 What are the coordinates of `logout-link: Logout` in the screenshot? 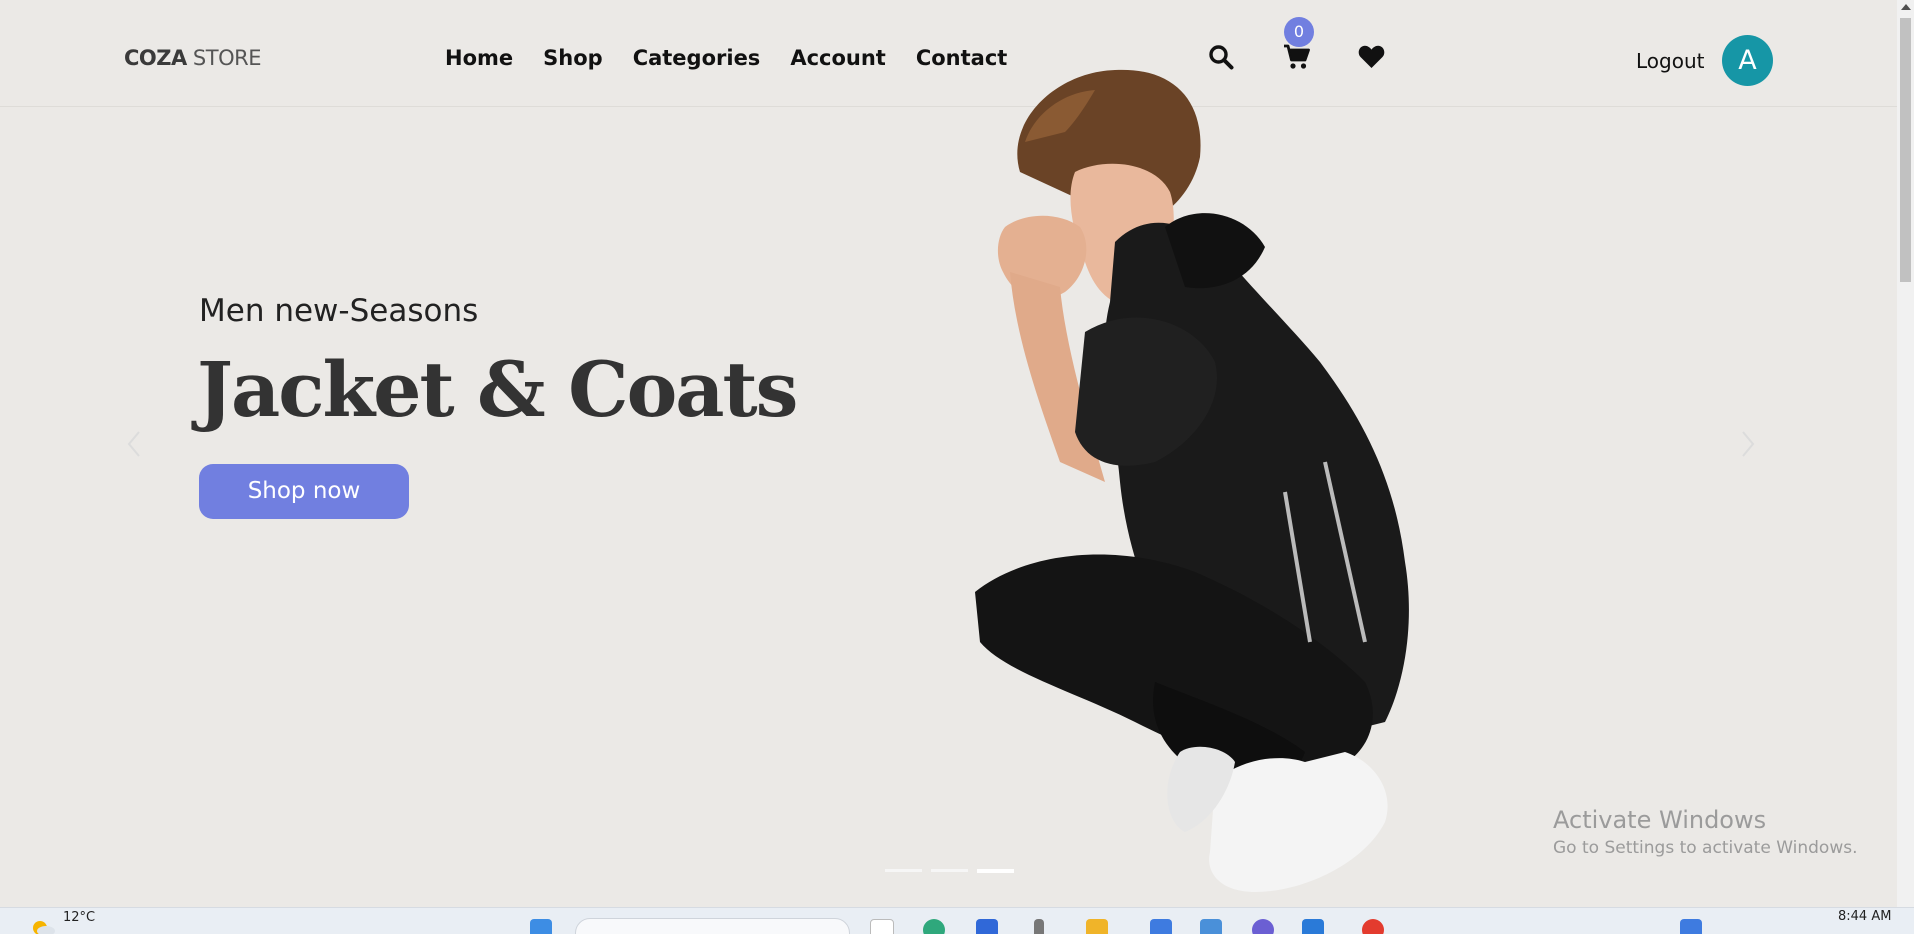 It's located at (1670, 61).